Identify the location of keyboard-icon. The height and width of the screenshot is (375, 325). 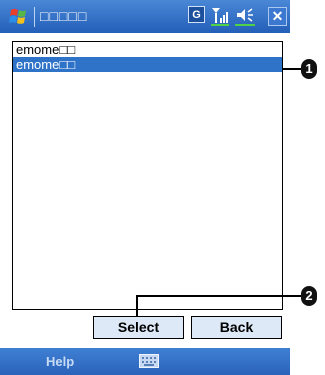
(149, 361).